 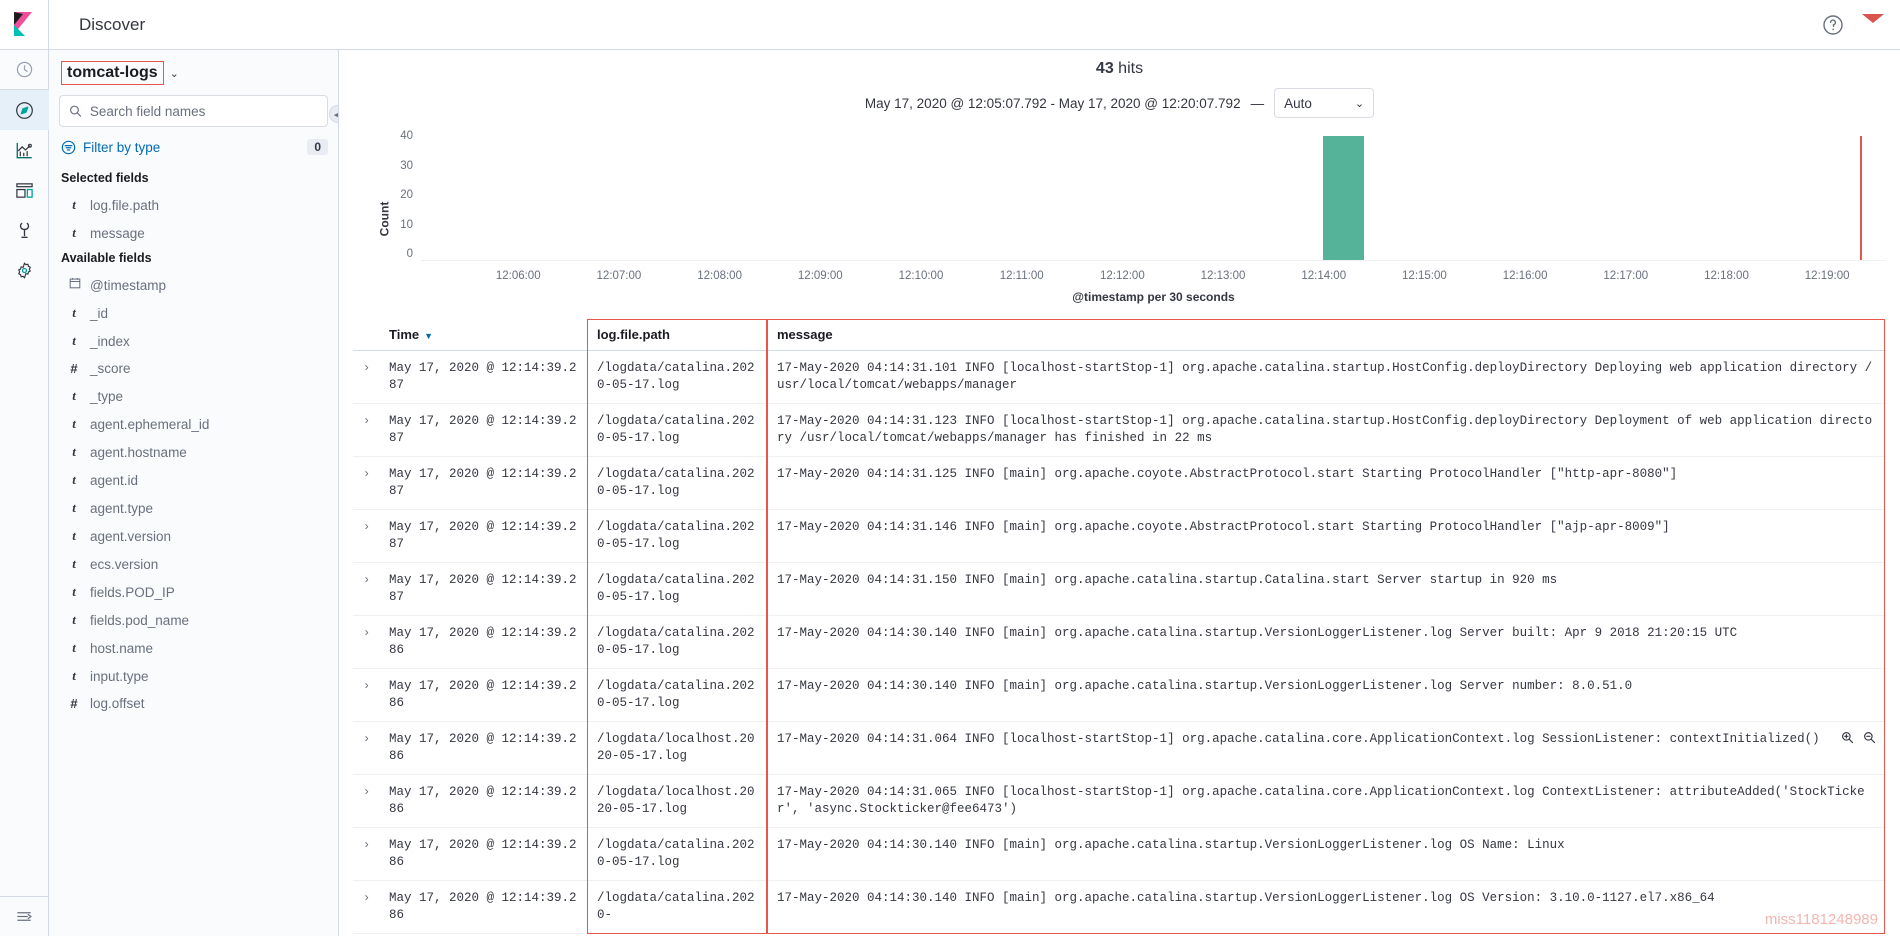 I want to click on field-search-box, so click(x=193, y=111).